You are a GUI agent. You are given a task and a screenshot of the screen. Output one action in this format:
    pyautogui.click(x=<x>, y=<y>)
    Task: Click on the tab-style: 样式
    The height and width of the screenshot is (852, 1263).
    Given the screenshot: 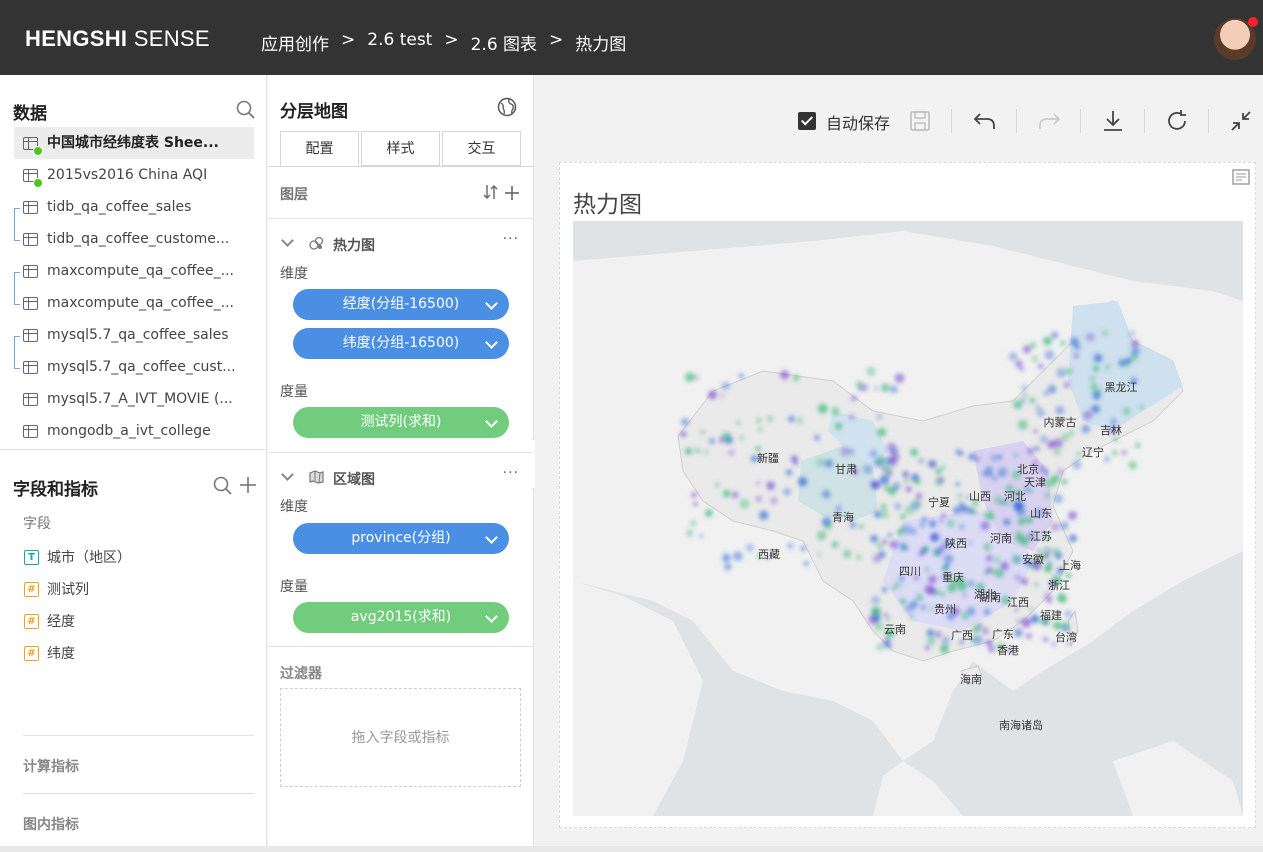 What is the action you would take?
    pyautogui.click(x=400, y=148)
    